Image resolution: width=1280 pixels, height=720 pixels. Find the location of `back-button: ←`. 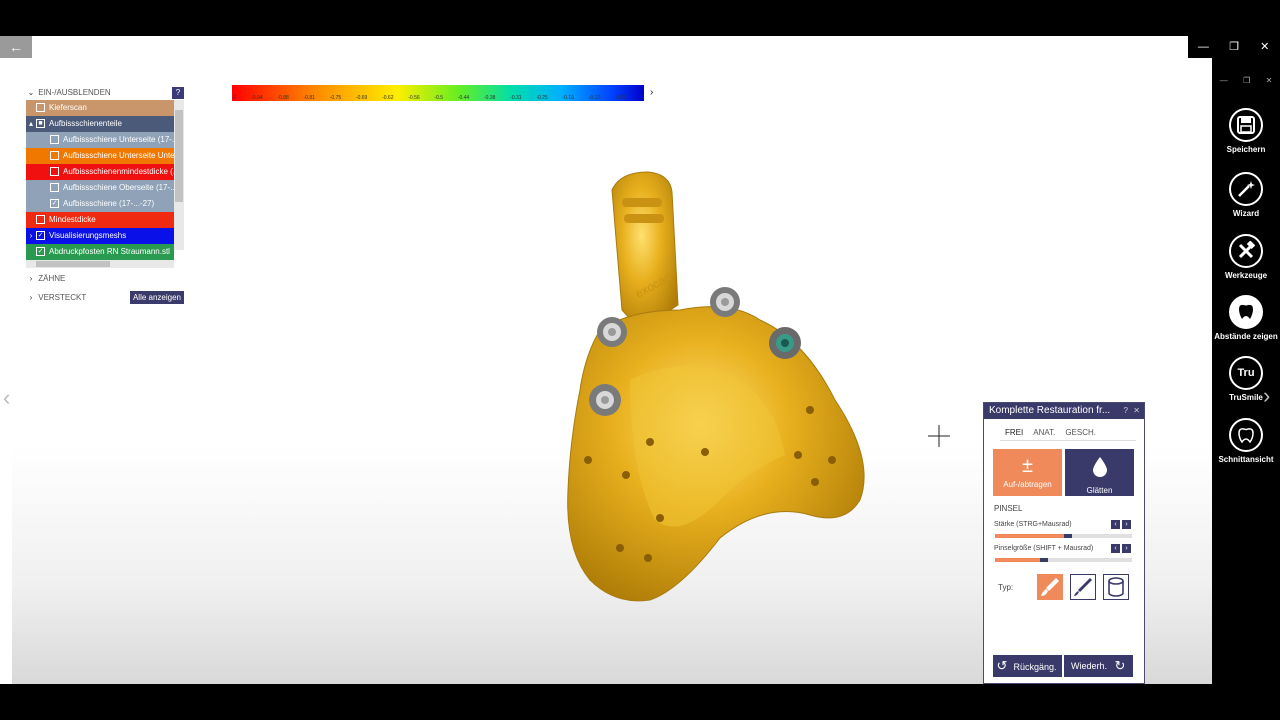

back-button: ← is located at coordinates (16, 47).